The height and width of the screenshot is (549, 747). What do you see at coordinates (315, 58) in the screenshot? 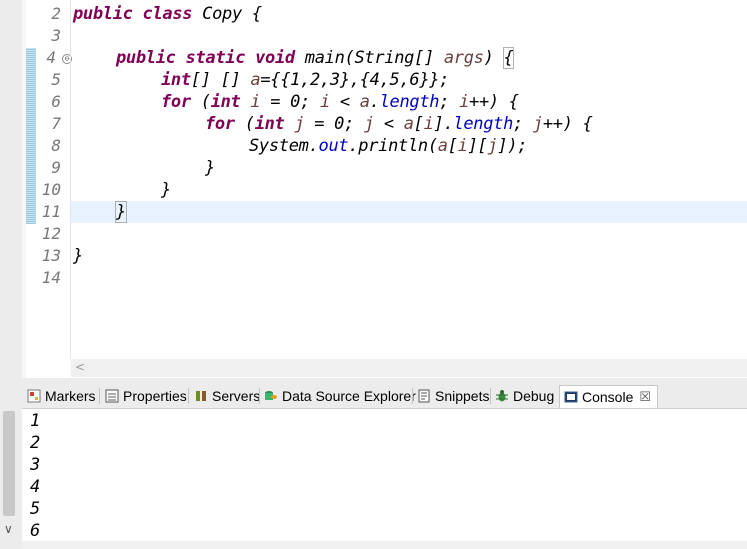
I see `code-line-4: public static void main(String[] args) {` at bounding box center [315, 58].